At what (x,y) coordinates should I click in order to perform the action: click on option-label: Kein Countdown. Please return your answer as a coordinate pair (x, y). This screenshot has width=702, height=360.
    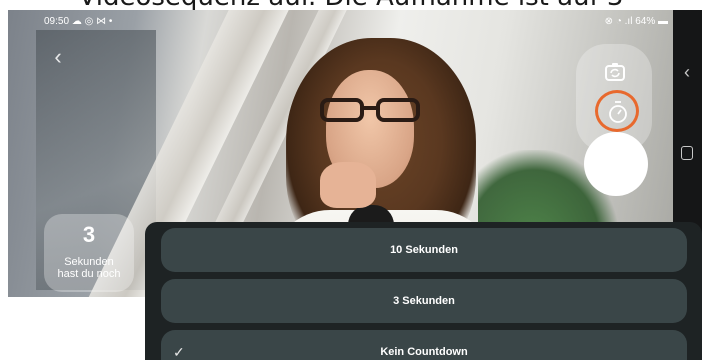
    Looking at the image, I should click on (424, 352).